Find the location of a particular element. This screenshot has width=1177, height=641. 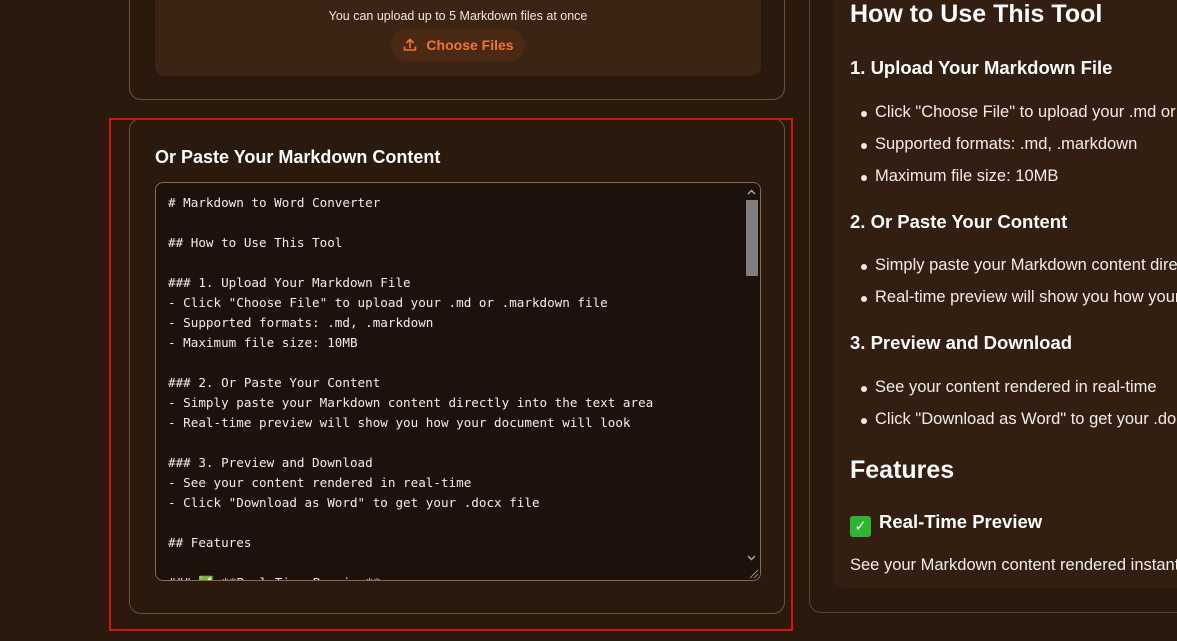

check-mark-icon: ✓ is located at coordinates (860, 526).